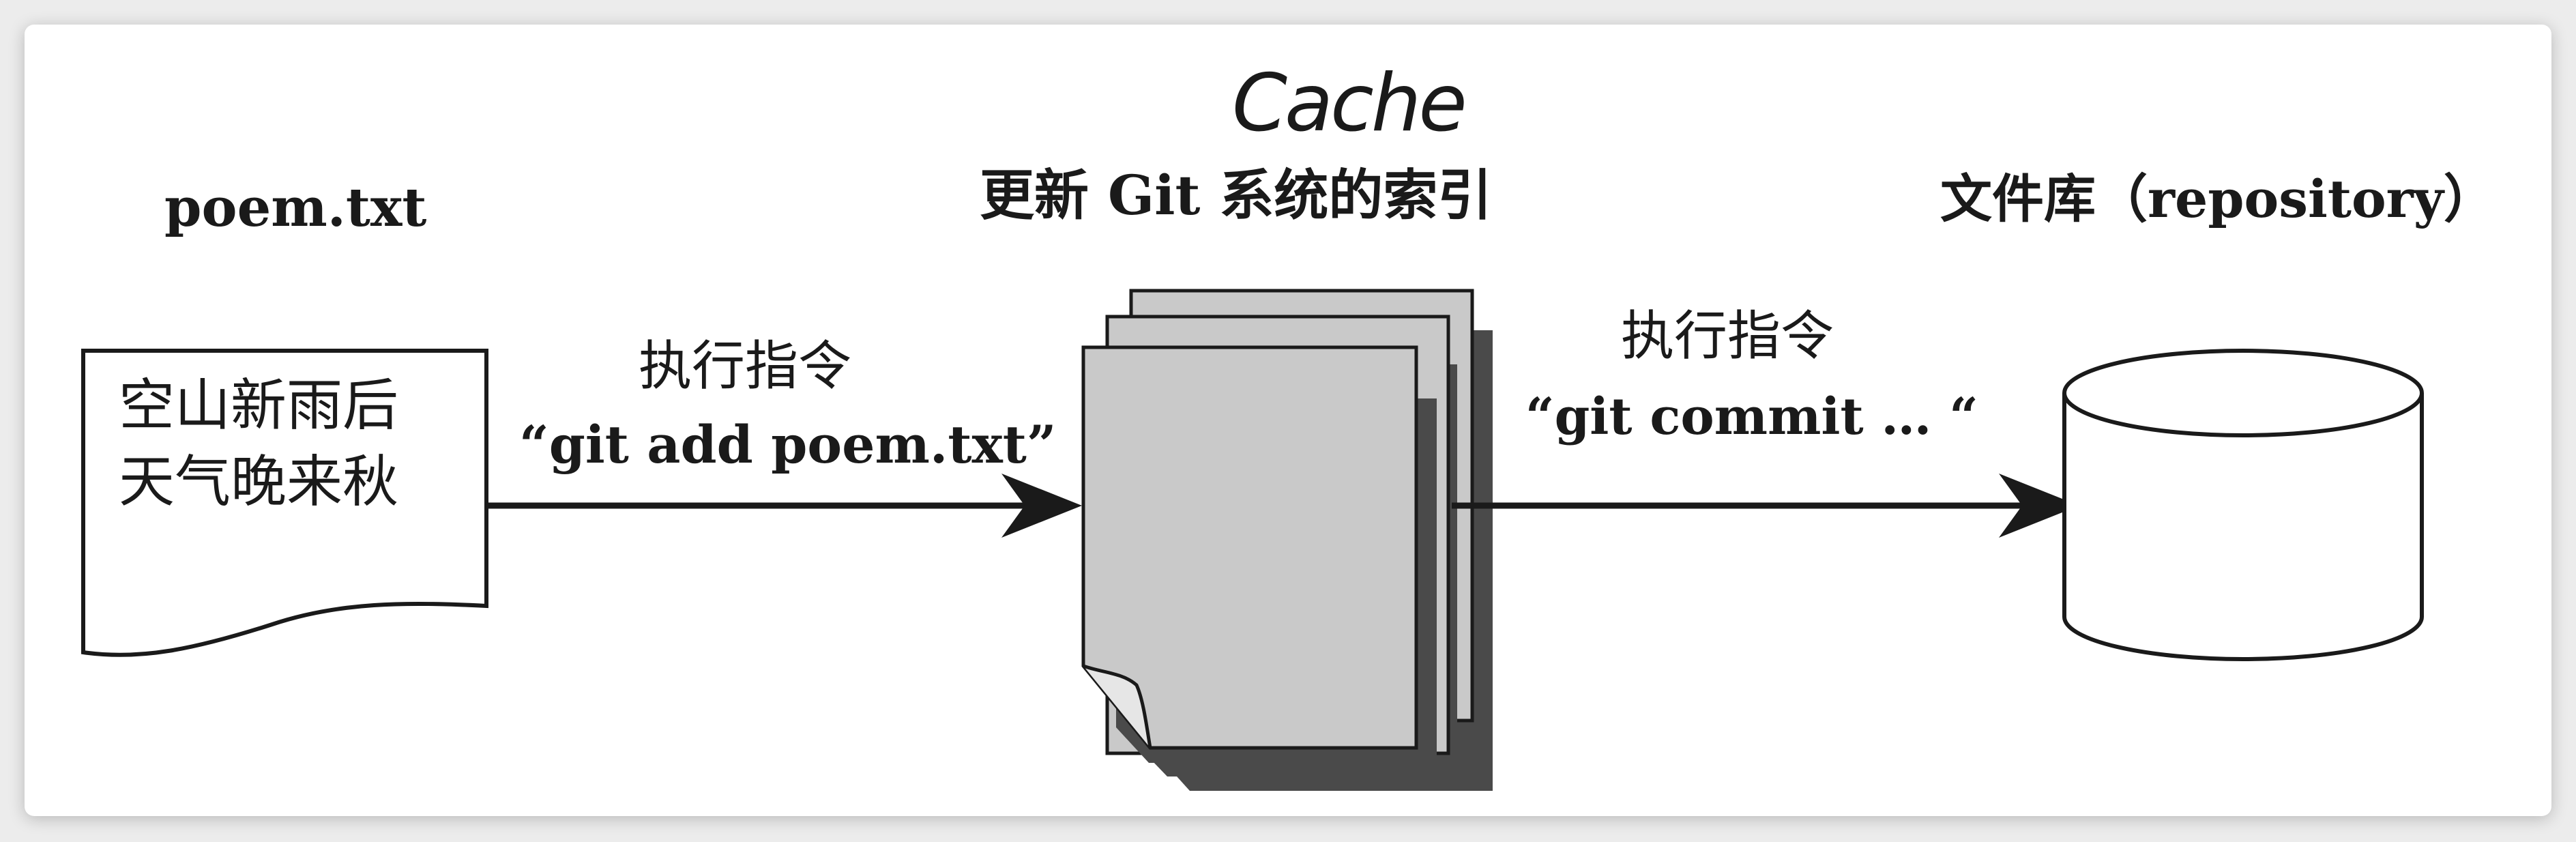  What do you see at coordinates (259, 482) in the screenshot?
I see `file-content-line-2: 天气晚来秋` at bounding box center [259, 482].